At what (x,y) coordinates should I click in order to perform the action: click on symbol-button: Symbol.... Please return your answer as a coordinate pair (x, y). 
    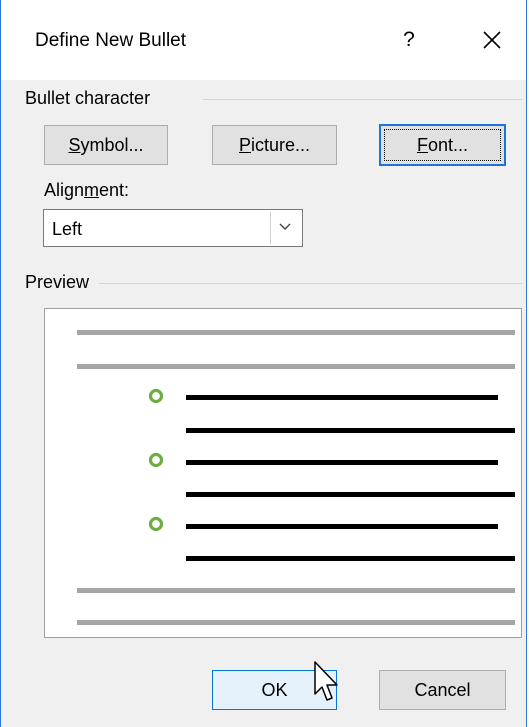
    Looking at the image, I should click on (106, 145).